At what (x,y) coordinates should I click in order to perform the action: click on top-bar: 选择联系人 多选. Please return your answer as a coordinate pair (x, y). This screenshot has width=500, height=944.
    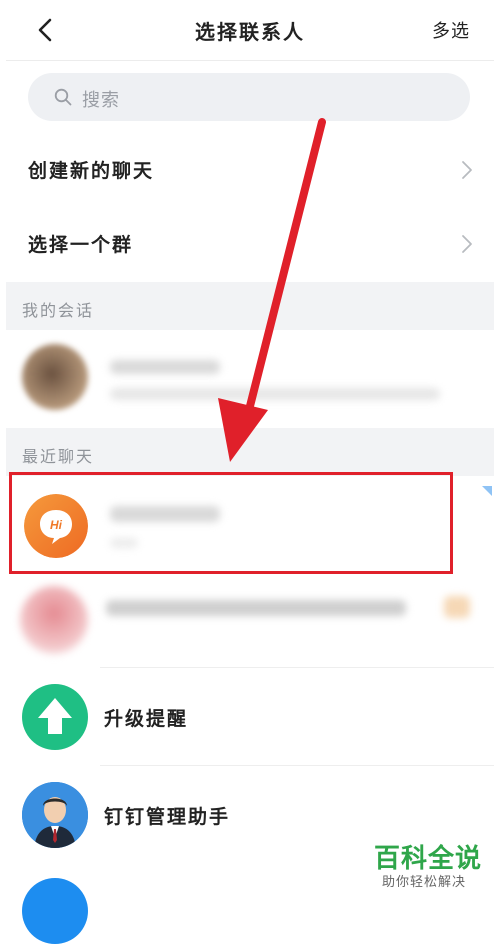
    Looking at the image, I should click on (250, 30).